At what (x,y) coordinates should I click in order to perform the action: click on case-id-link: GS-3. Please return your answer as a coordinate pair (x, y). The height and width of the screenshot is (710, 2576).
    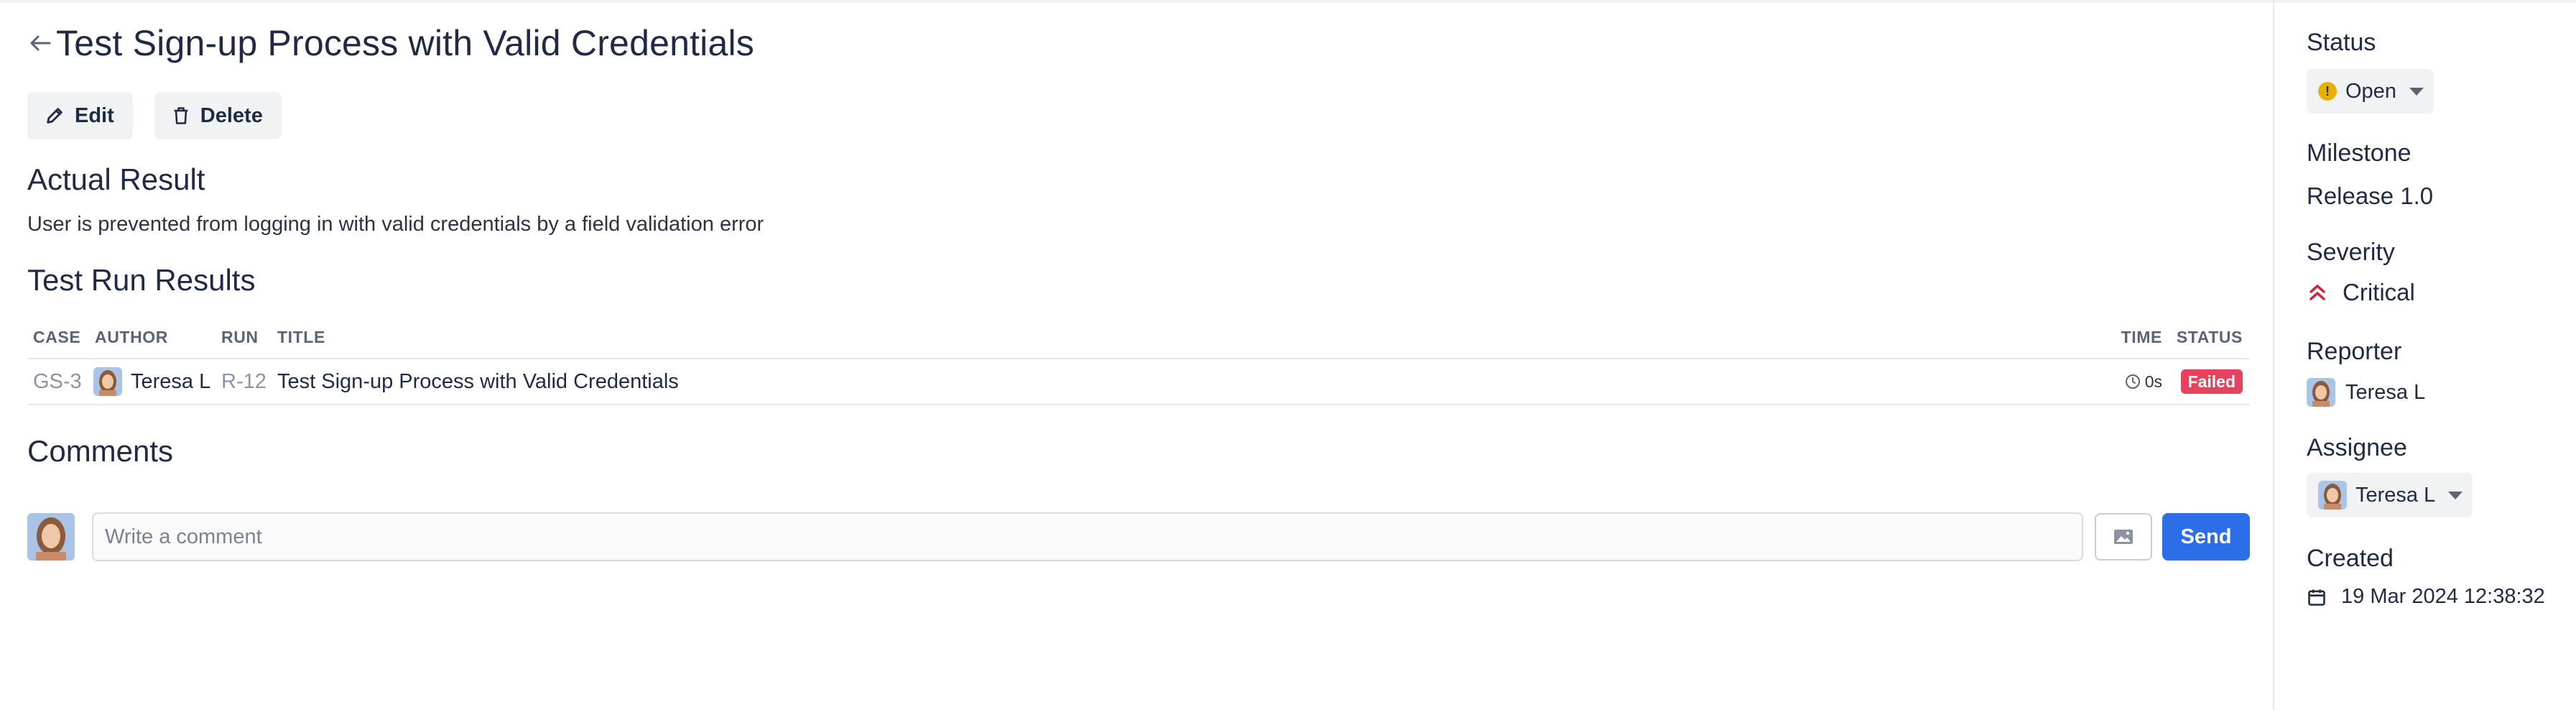
    Looking at the image, I should click on (60, 382).